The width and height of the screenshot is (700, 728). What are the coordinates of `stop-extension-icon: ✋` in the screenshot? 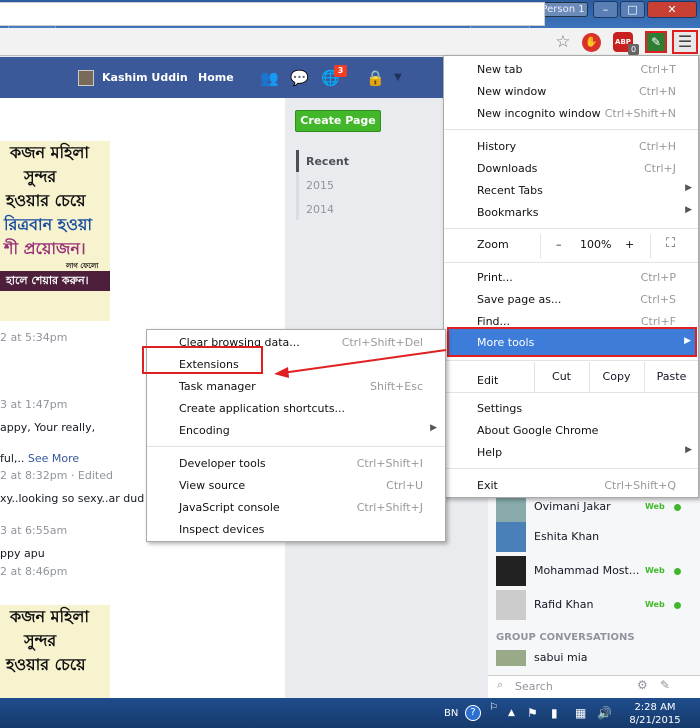 It's located at (591, 42).